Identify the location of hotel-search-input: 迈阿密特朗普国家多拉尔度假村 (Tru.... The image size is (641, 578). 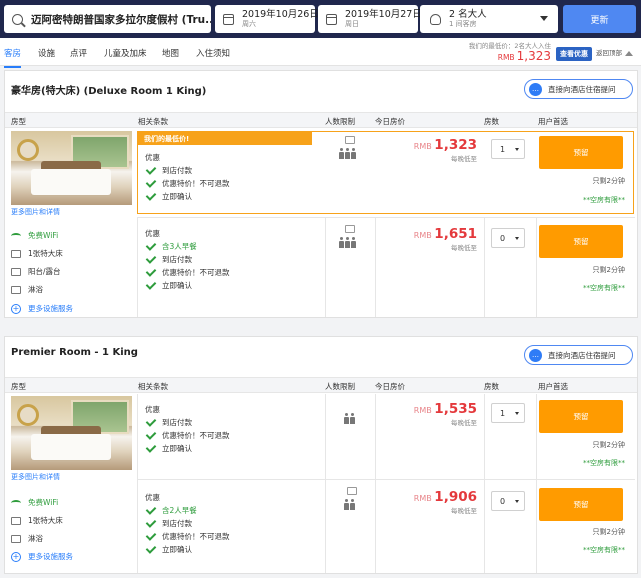
(107, 19).